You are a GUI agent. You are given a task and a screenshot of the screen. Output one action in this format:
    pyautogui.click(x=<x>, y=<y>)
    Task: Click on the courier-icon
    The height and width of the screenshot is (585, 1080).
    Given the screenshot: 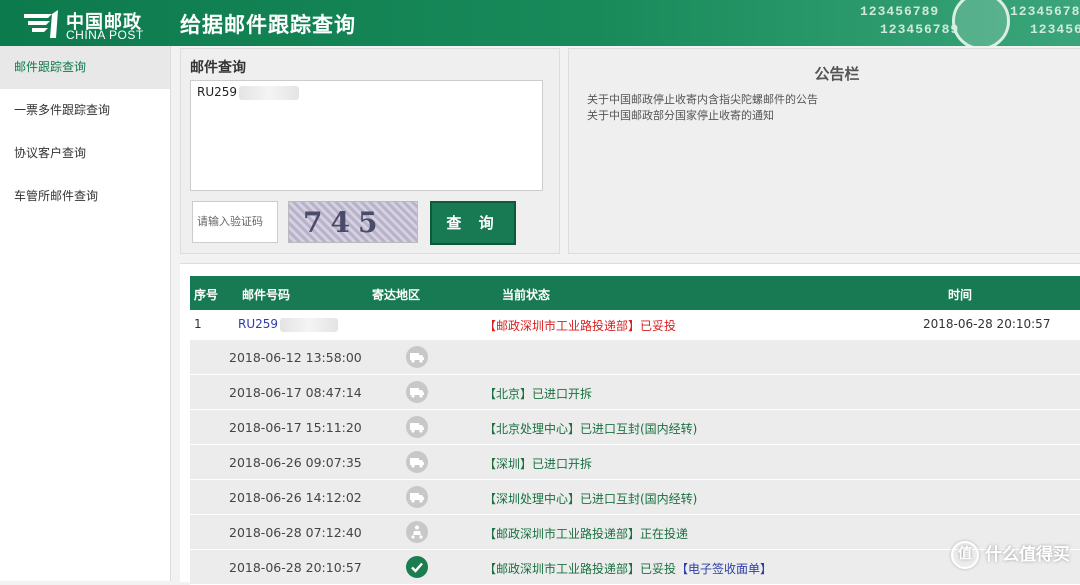 What is the action you would take?
    pyautogui.click(x=417, y=532)
    